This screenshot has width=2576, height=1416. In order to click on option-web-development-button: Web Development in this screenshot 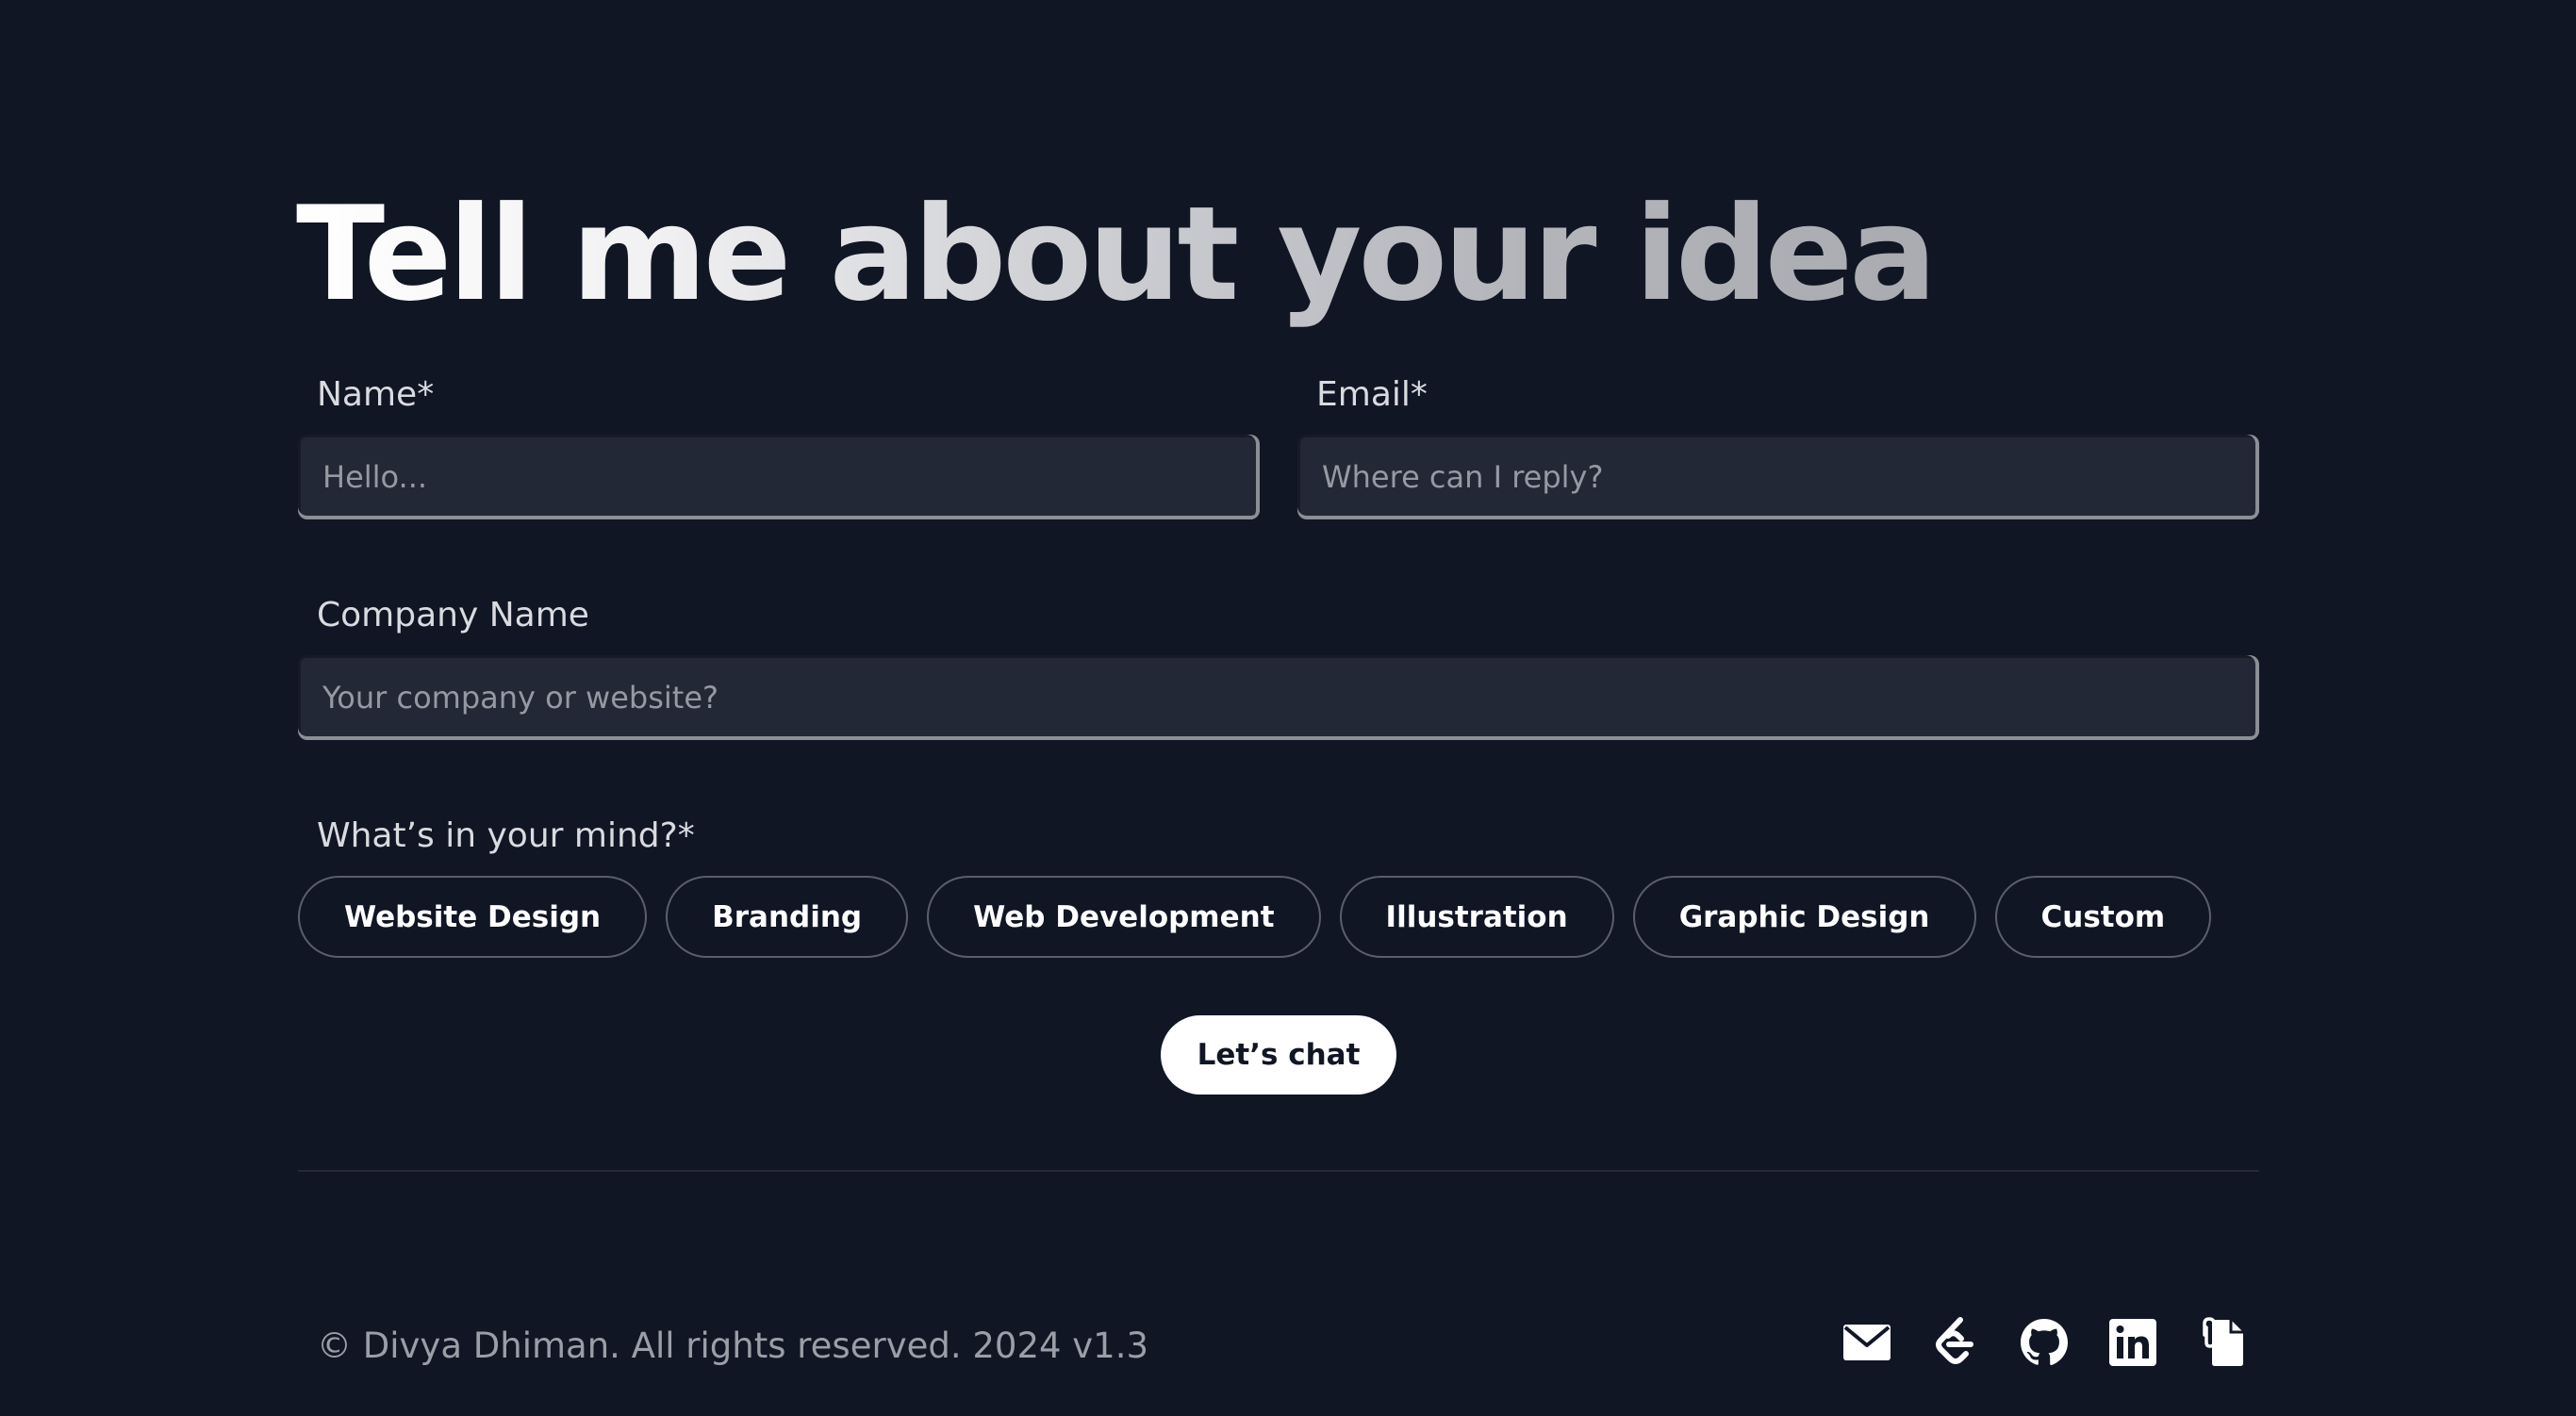, I will do `click(1124, 917)`.